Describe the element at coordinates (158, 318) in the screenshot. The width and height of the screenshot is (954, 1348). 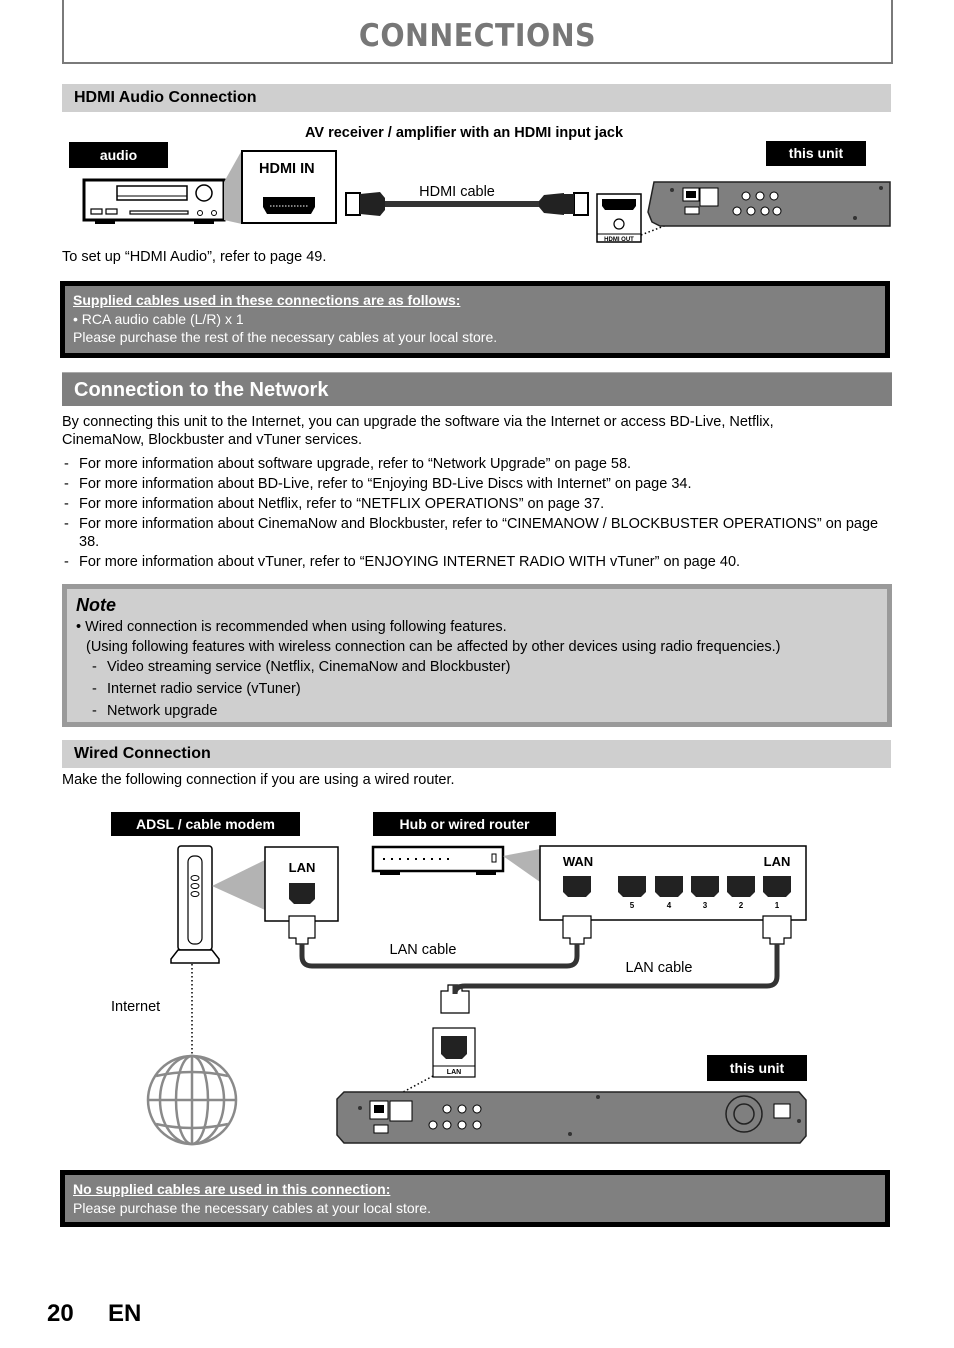
I see `supplied-cable-item: • RCA audio cable (L/R) x 1` at that location.